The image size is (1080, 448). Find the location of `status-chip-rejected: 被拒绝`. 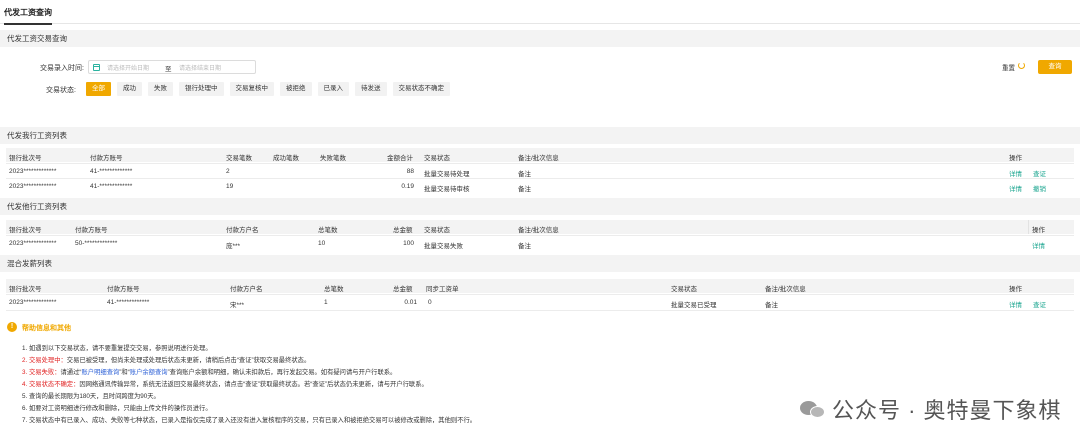

status-chip-rejected: 被拒绝 is located at coordinates (296, 89).